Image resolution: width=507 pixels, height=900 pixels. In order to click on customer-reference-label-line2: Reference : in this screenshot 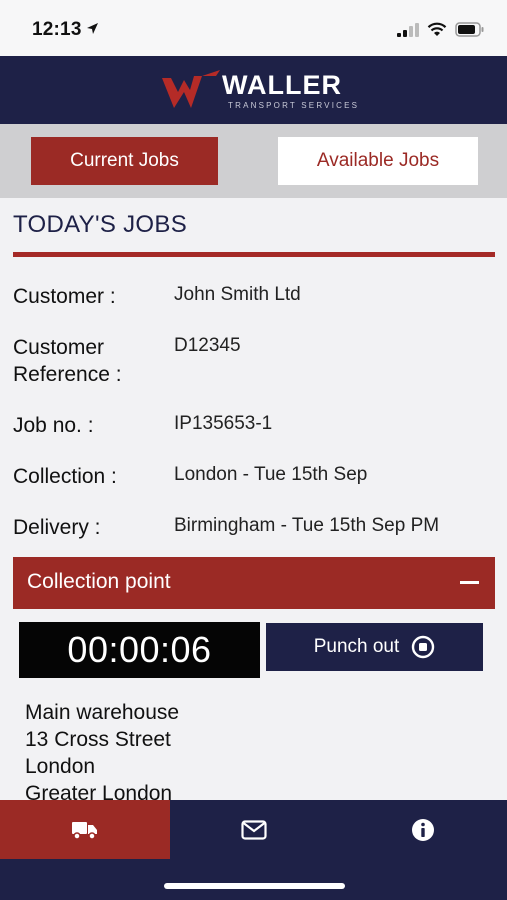, I will do `click(67, 374)`.